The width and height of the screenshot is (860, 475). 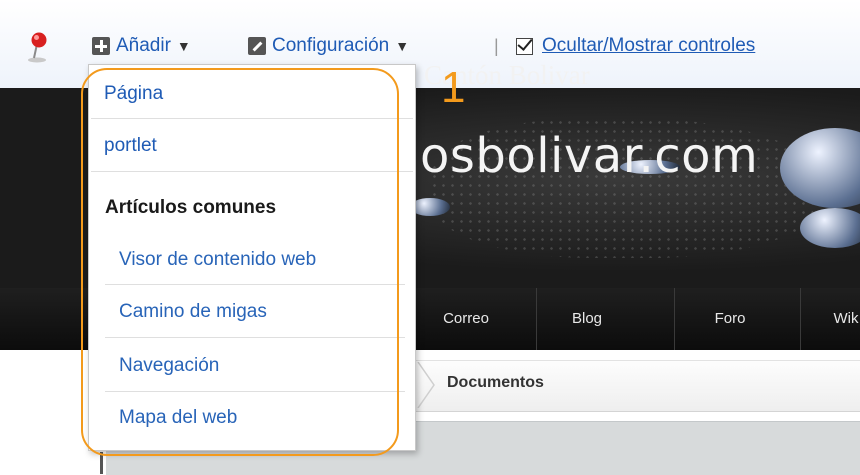 I want to click on edit-icon, so click(x=257, y=46).